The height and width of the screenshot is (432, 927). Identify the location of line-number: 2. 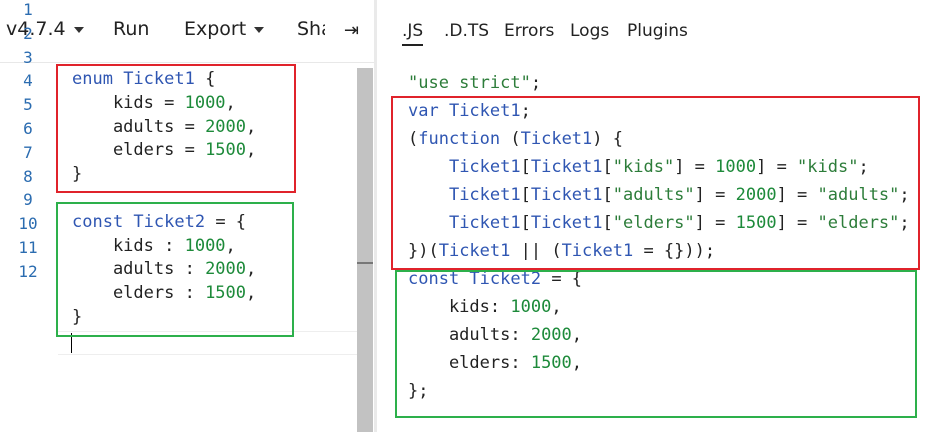
(28, 33).